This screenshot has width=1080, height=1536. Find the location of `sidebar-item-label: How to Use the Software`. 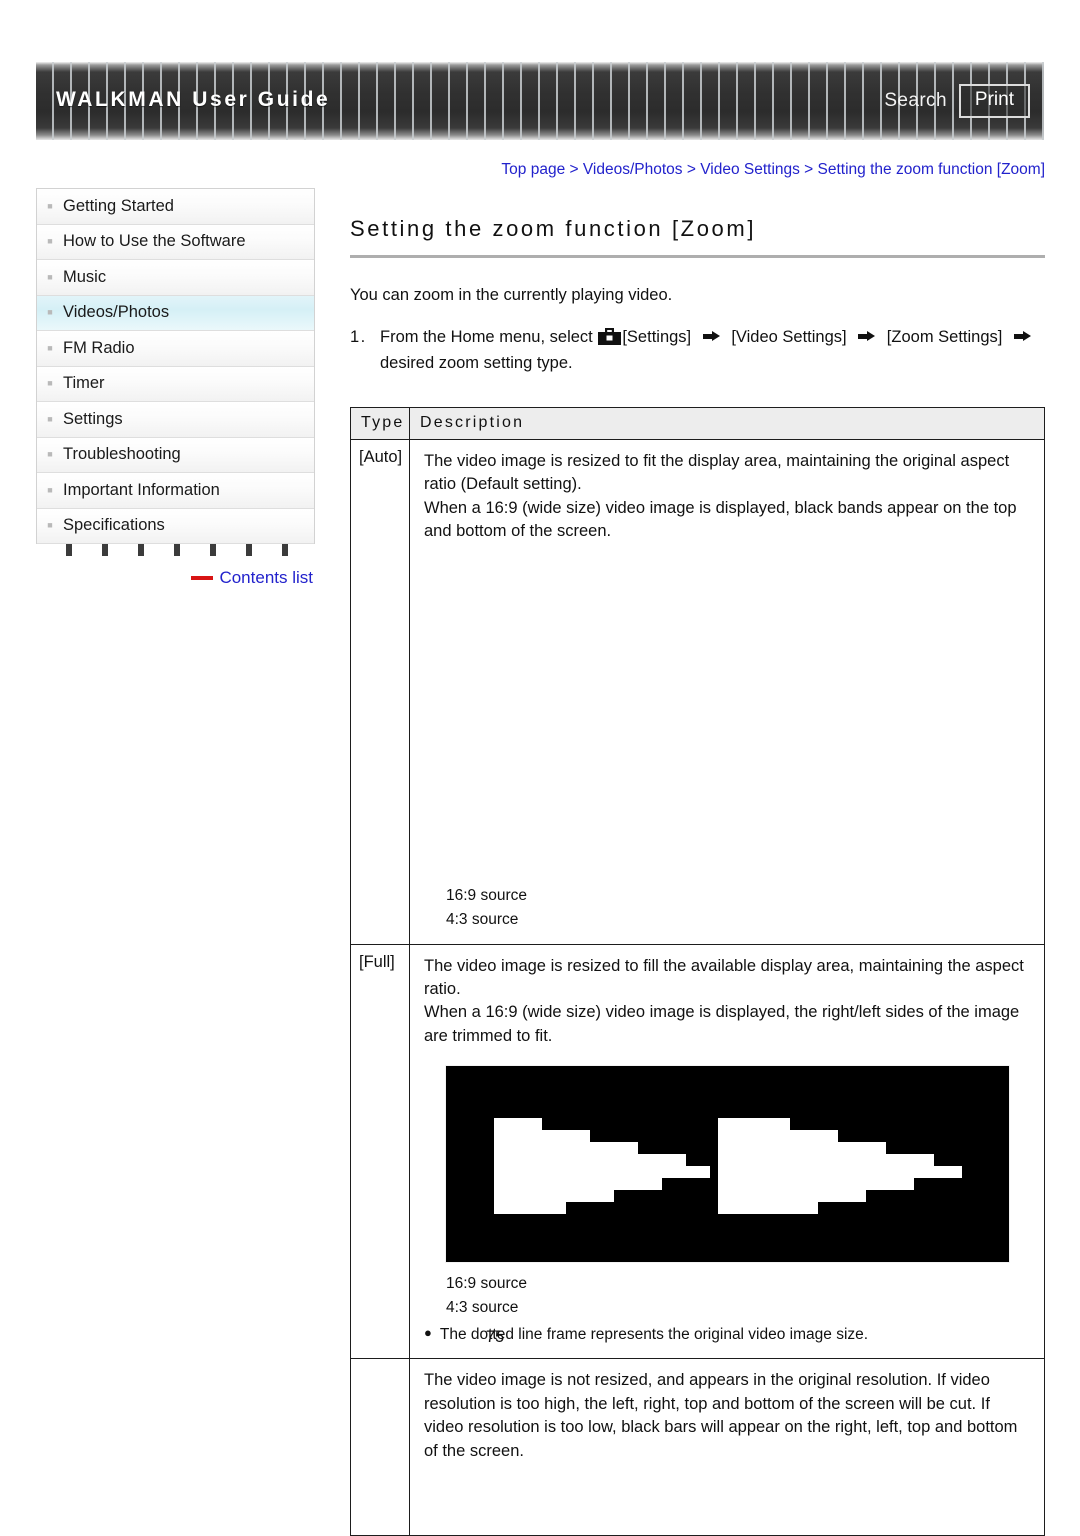

sidebar-item-label: How to Use the Software is located at coordinates (154, 241).